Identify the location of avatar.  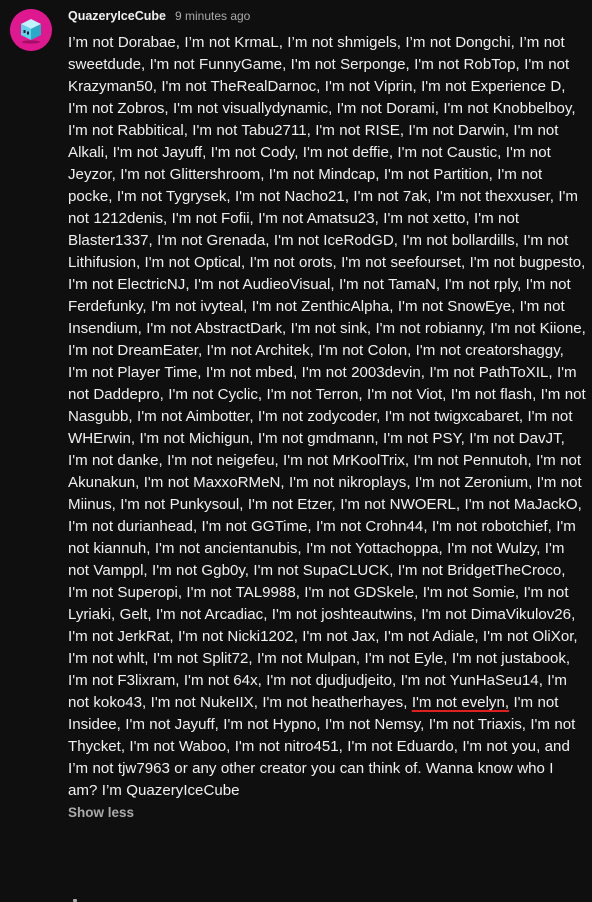
(31, 30).